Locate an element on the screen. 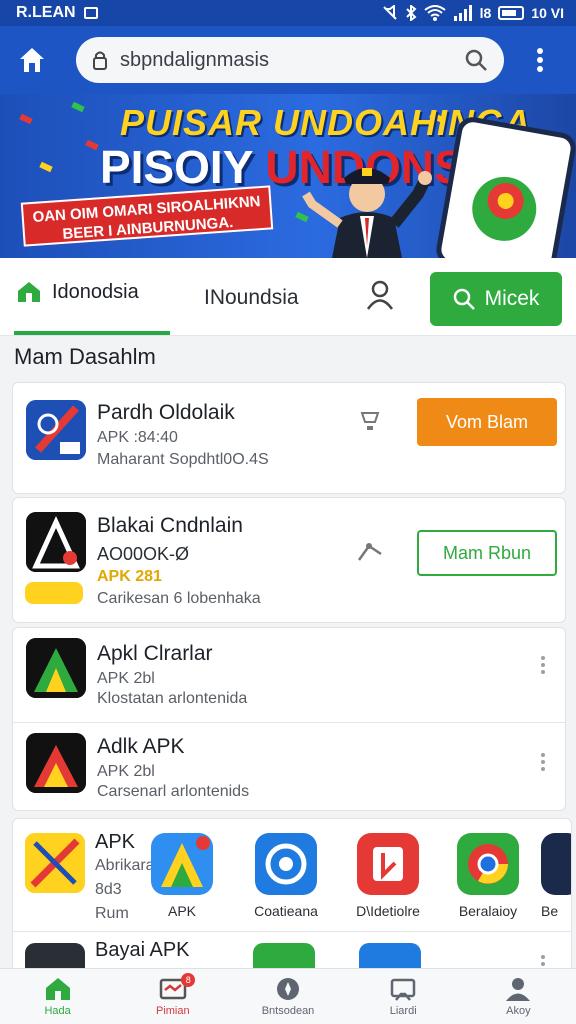  grid-app-label: D\Idetiolre is located at coordinates (388, 911).